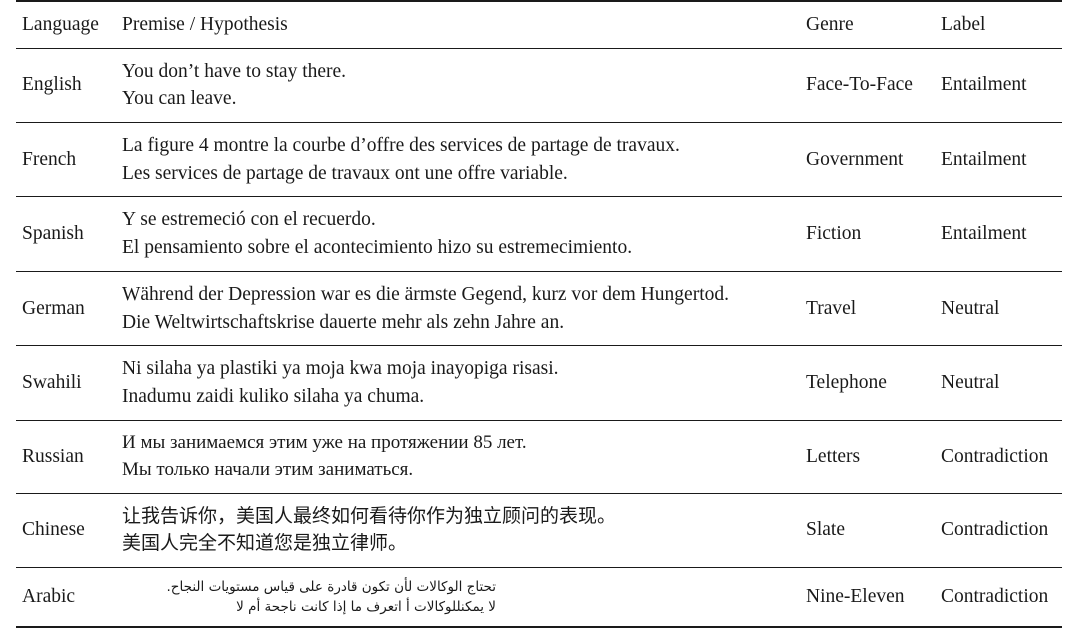  Describe the element at coordinates (863, 457) in the screenshot. I see `cell-genre: Letters` at that location.